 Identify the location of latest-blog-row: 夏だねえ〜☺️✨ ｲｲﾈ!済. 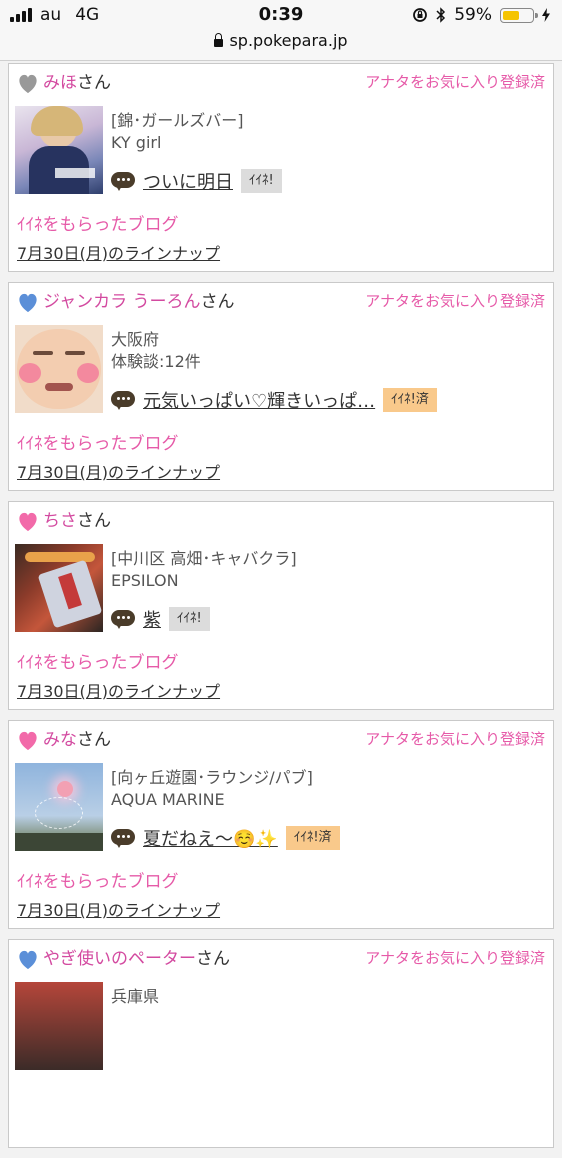
(225, 838).